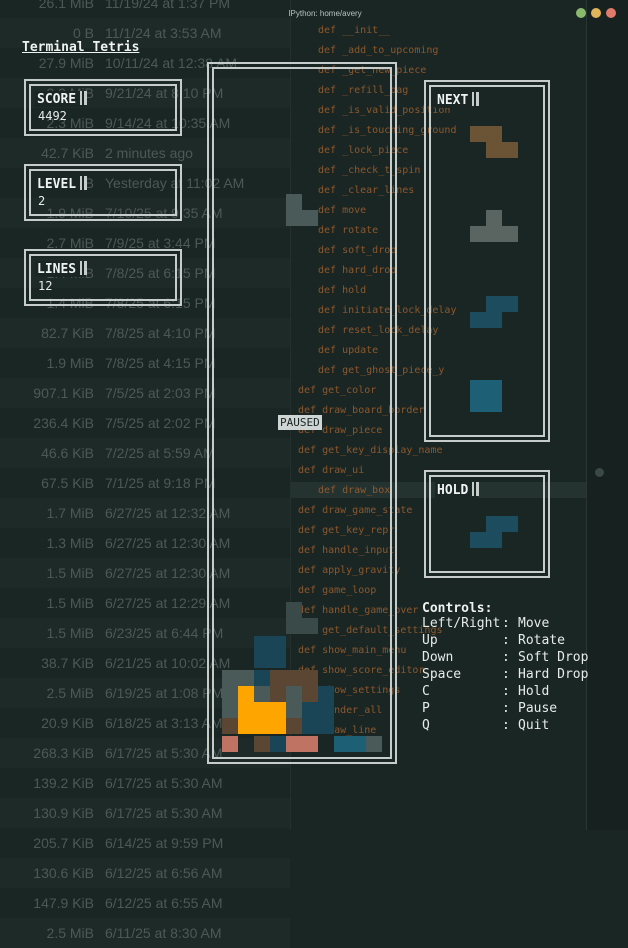 This screenshot has height=948, width=628. Describe the element at coordinates (607, 415) in the screenshot. I see `right-scroll-strip` at that location.